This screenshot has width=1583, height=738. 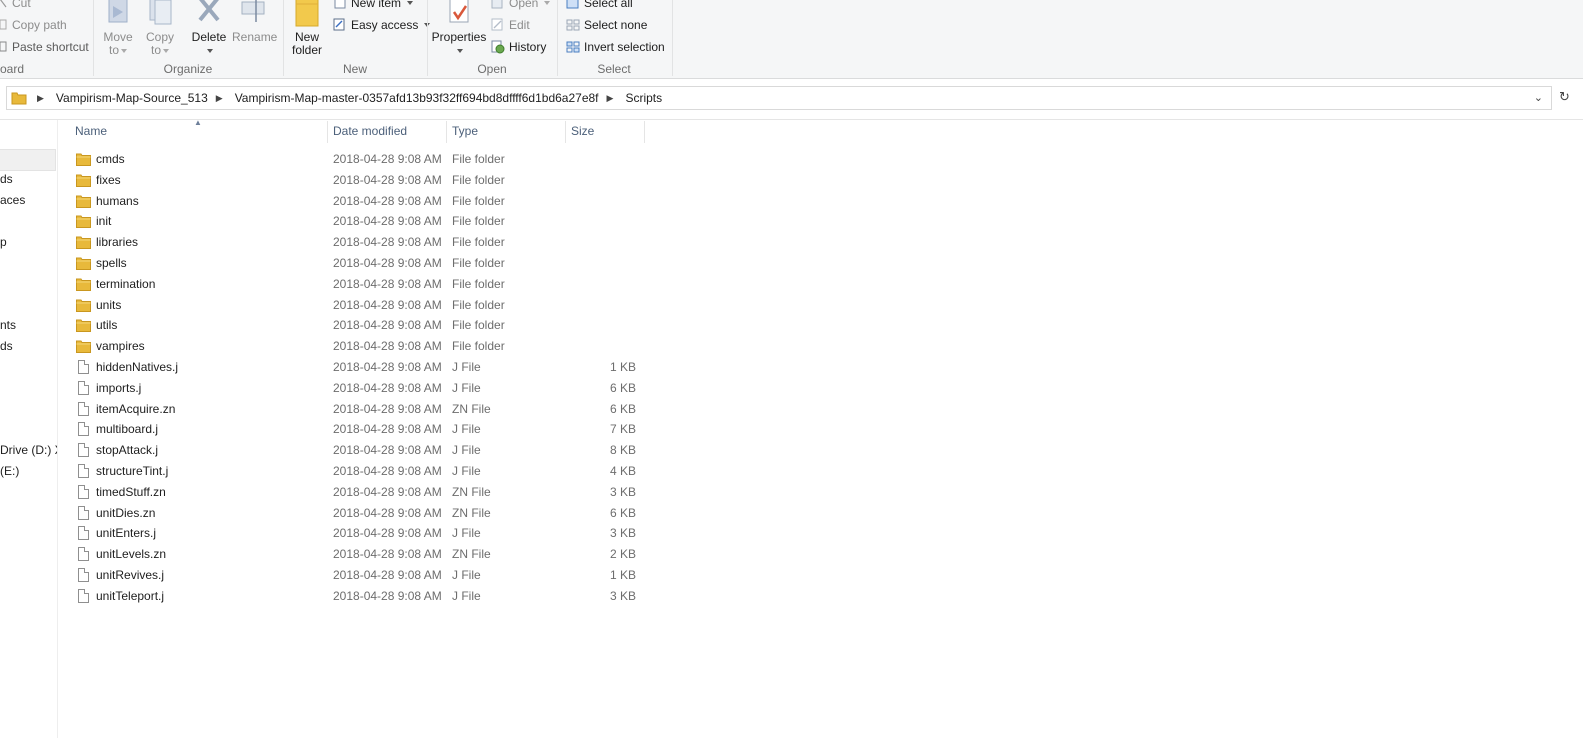 What do you see at coordinates (1564, 97) in the screenshot?
I see `refresh-icon: ↻` at bounding box center [1564, 97].